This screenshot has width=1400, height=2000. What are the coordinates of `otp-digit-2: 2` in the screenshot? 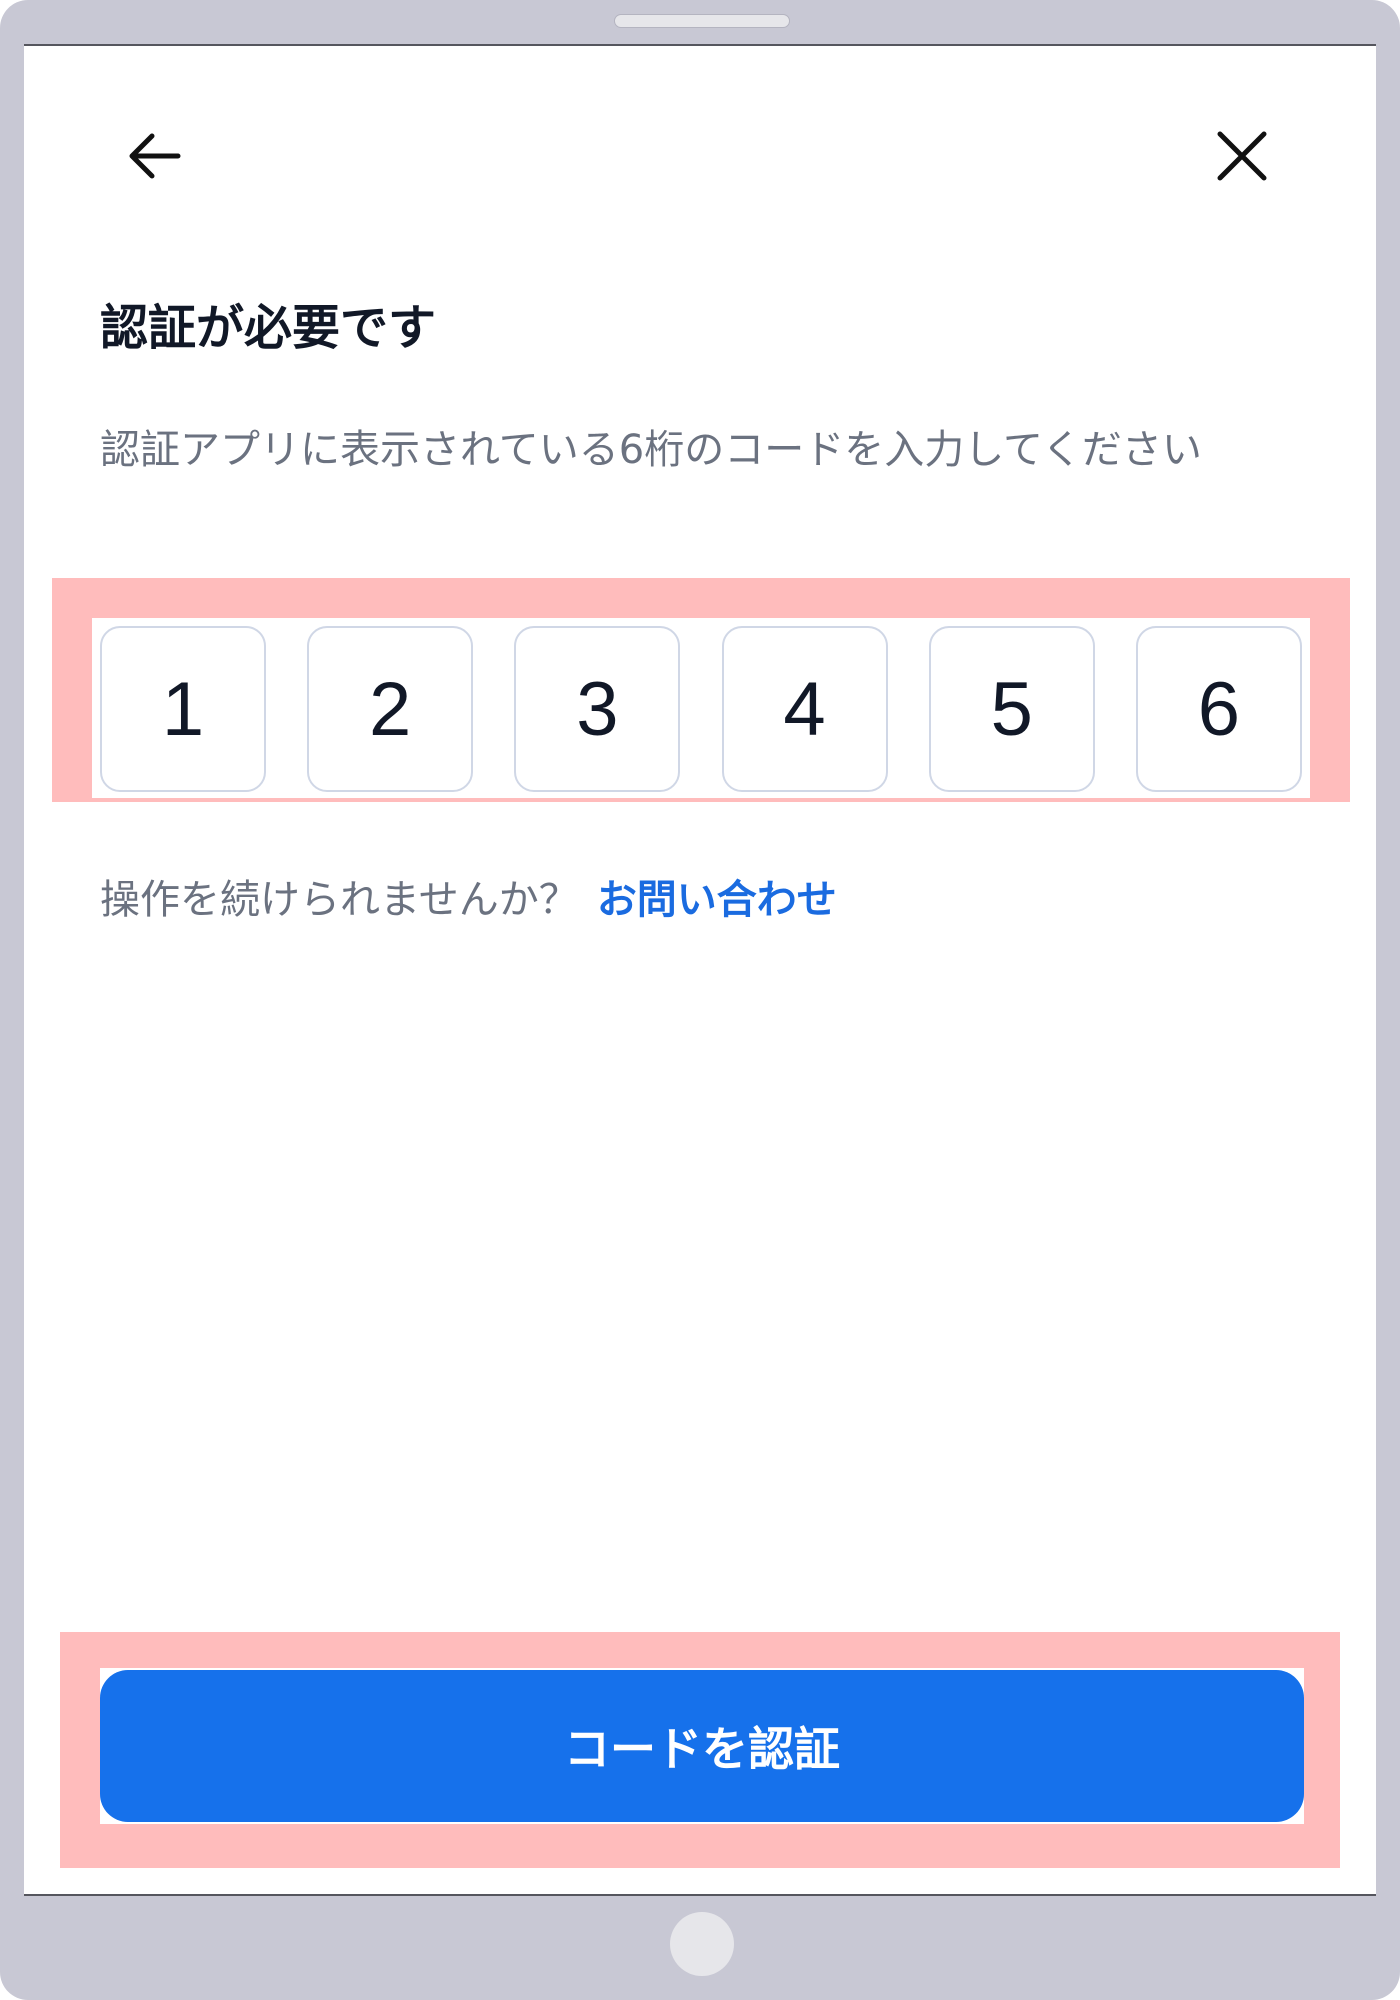 It's located at (390, 709).